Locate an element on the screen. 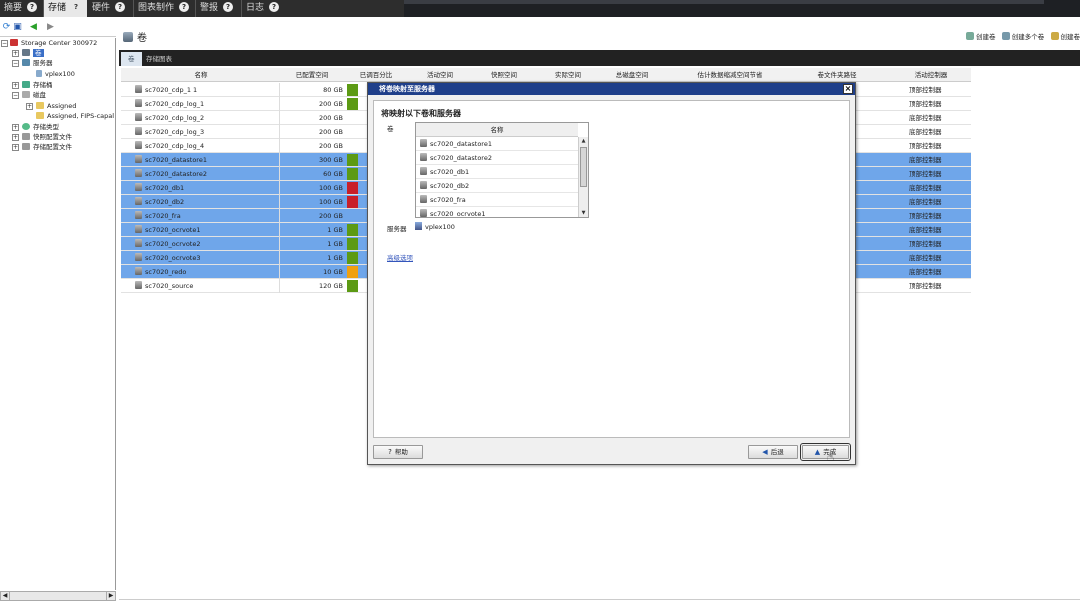 This screenshot has height=606, width=1080. controller-cell: 底部控制器 is located at coordinates (925, 118).